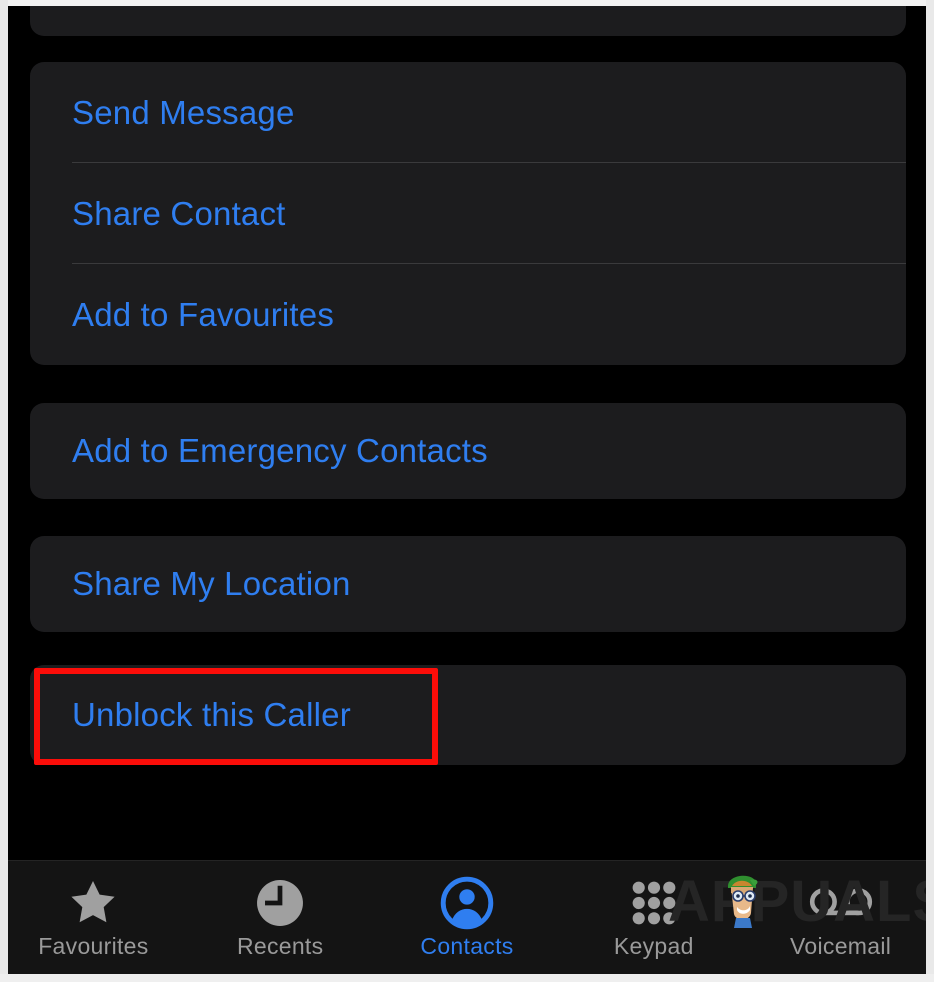  I want to click on voicemail-icon, so click(841, 903).